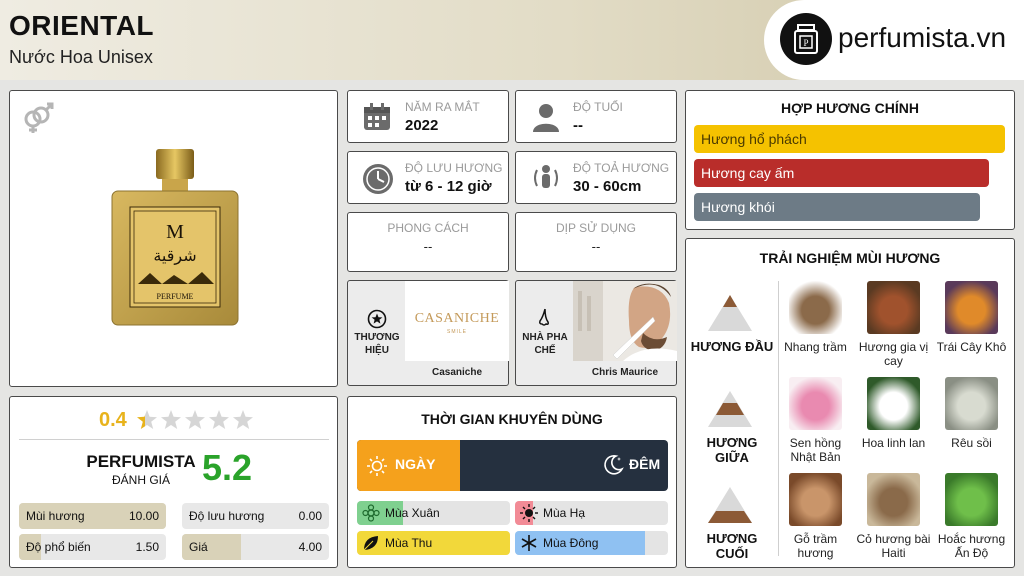 This screenshot has width=1024, height=576. What do you see at coordinates (512, 465) in the screenshot?
I see `day-night-bar: NGÀY ĐÊM` at bounding box center [512, 465].